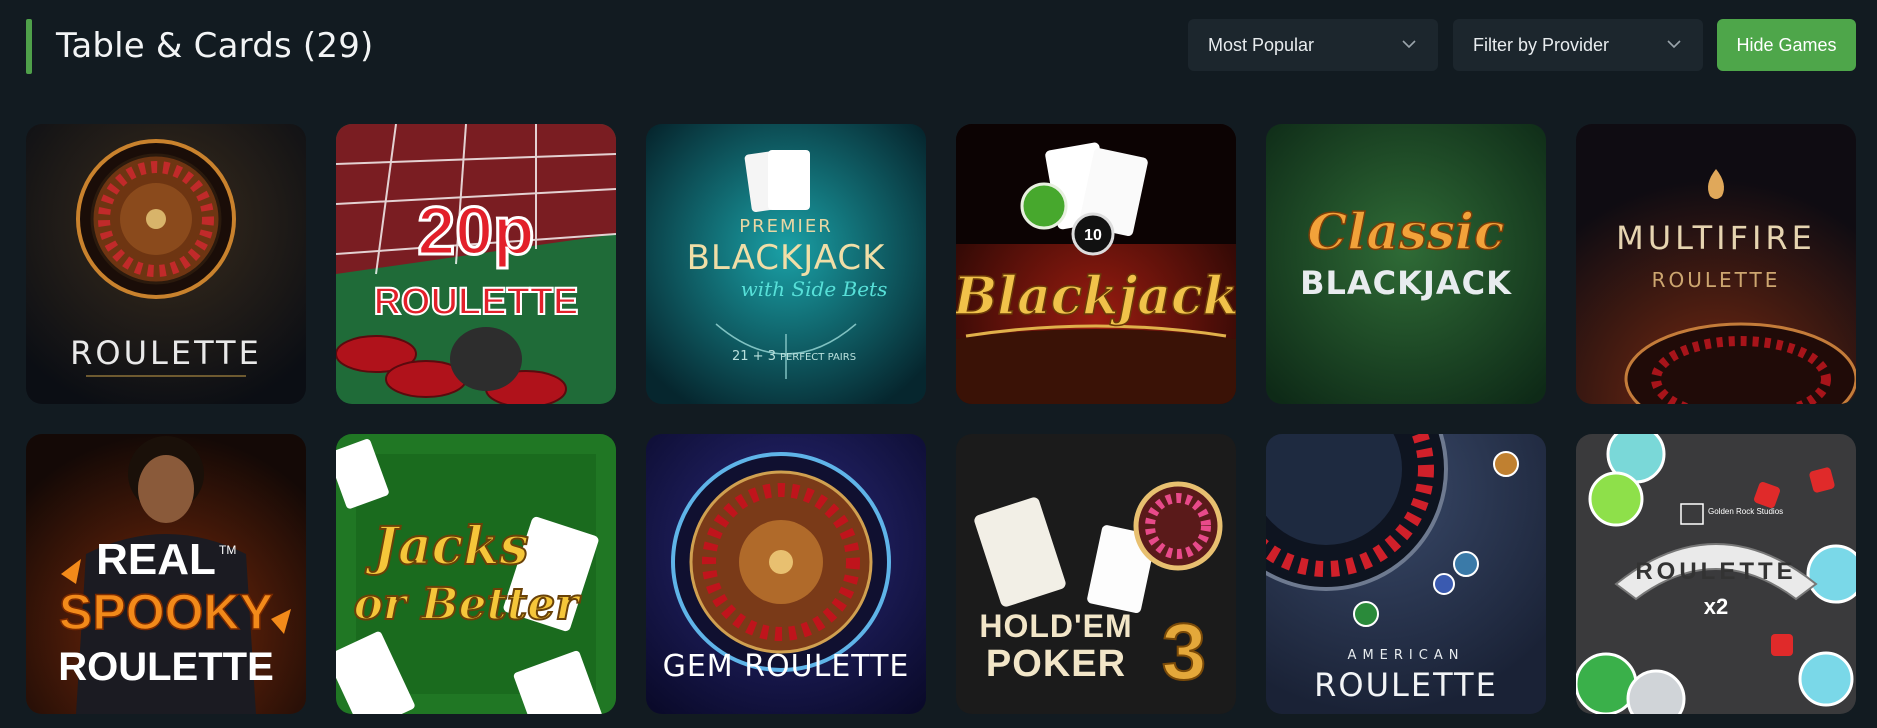  Describe the element at coordinates (754, 356) in the screenshot. I see `side-bet-label: 21 + 3` at that location.